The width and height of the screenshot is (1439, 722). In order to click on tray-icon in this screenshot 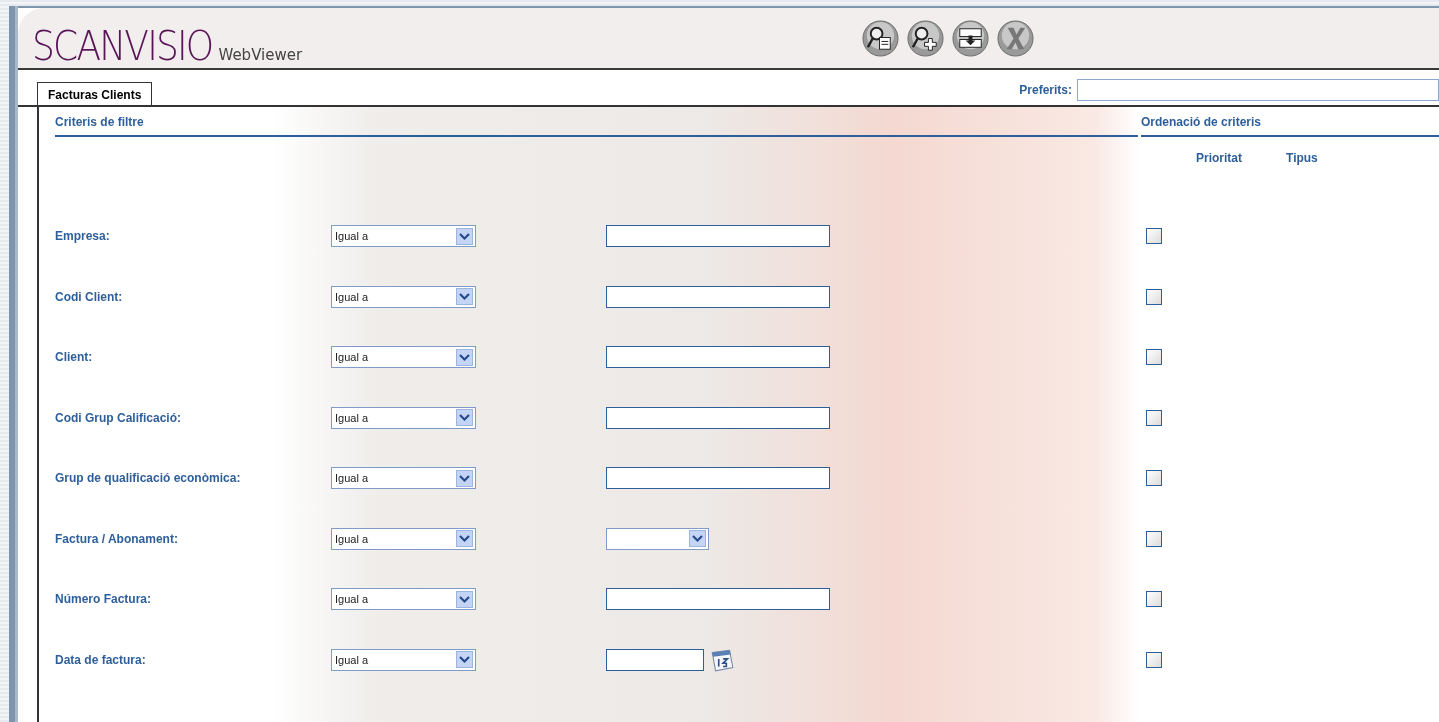, I will do `click(970, 38)`.